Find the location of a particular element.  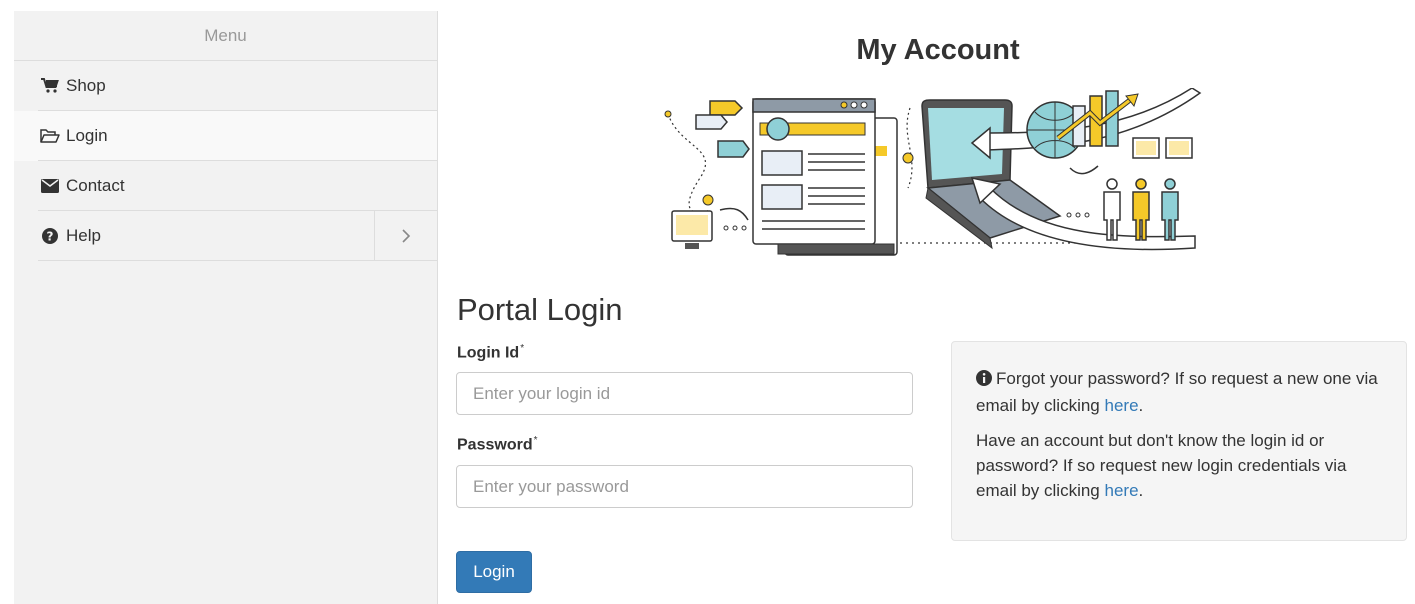

sidebar-item-label: Login is located at coordinates (87, 135).